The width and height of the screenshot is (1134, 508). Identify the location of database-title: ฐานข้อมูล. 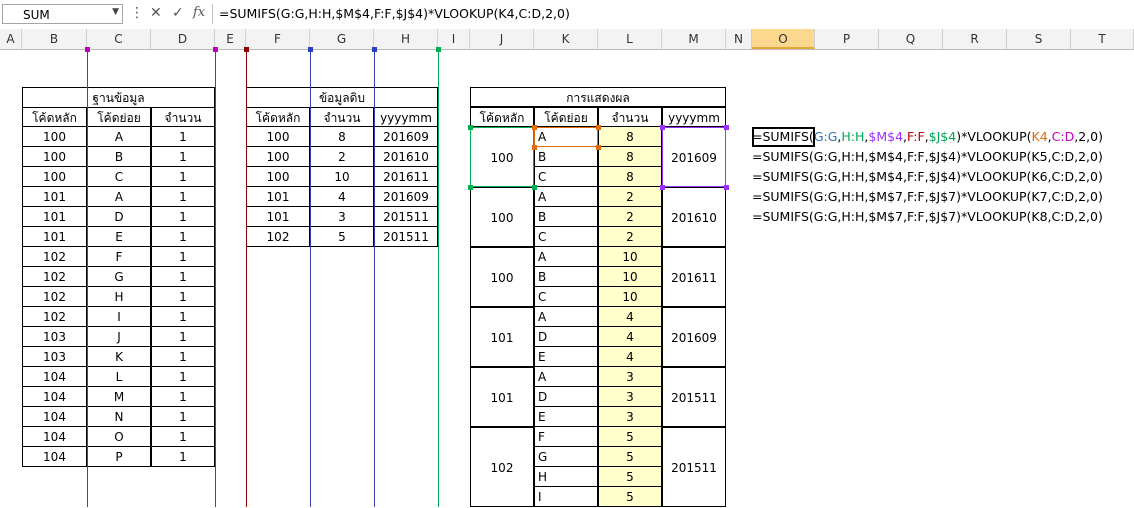
(118, 97).